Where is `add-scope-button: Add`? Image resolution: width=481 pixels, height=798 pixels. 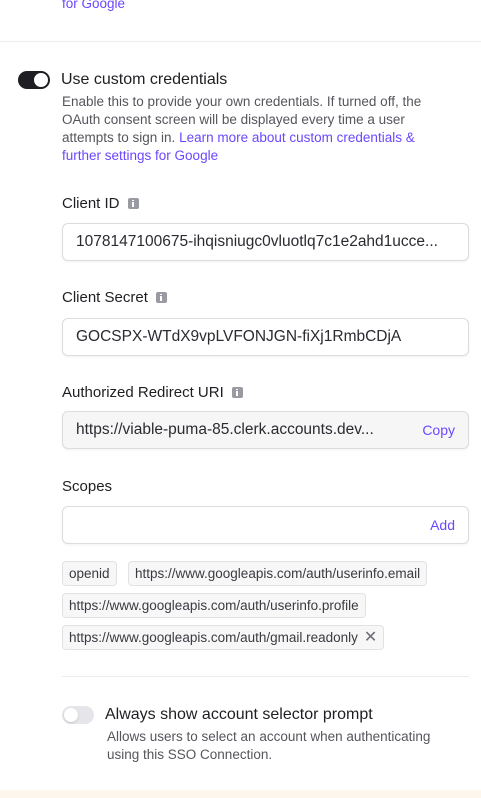 add-scope-button: Add is located at coordinates (442, 525).